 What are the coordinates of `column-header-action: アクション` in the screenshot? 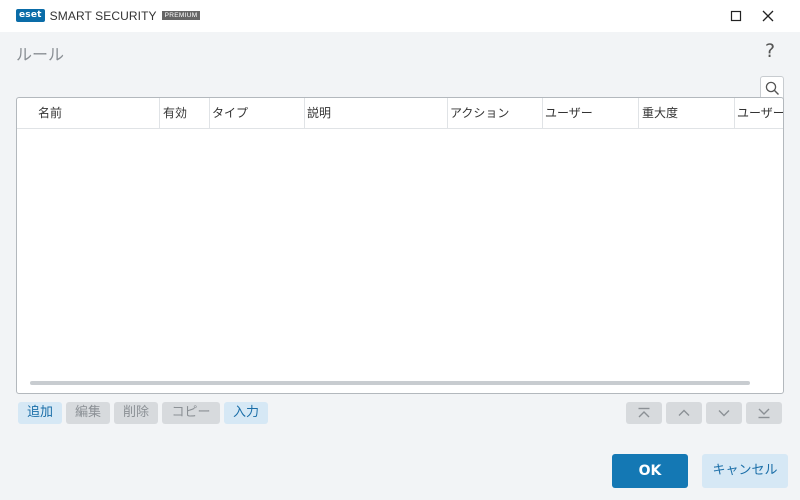 It's located at (495, 113).